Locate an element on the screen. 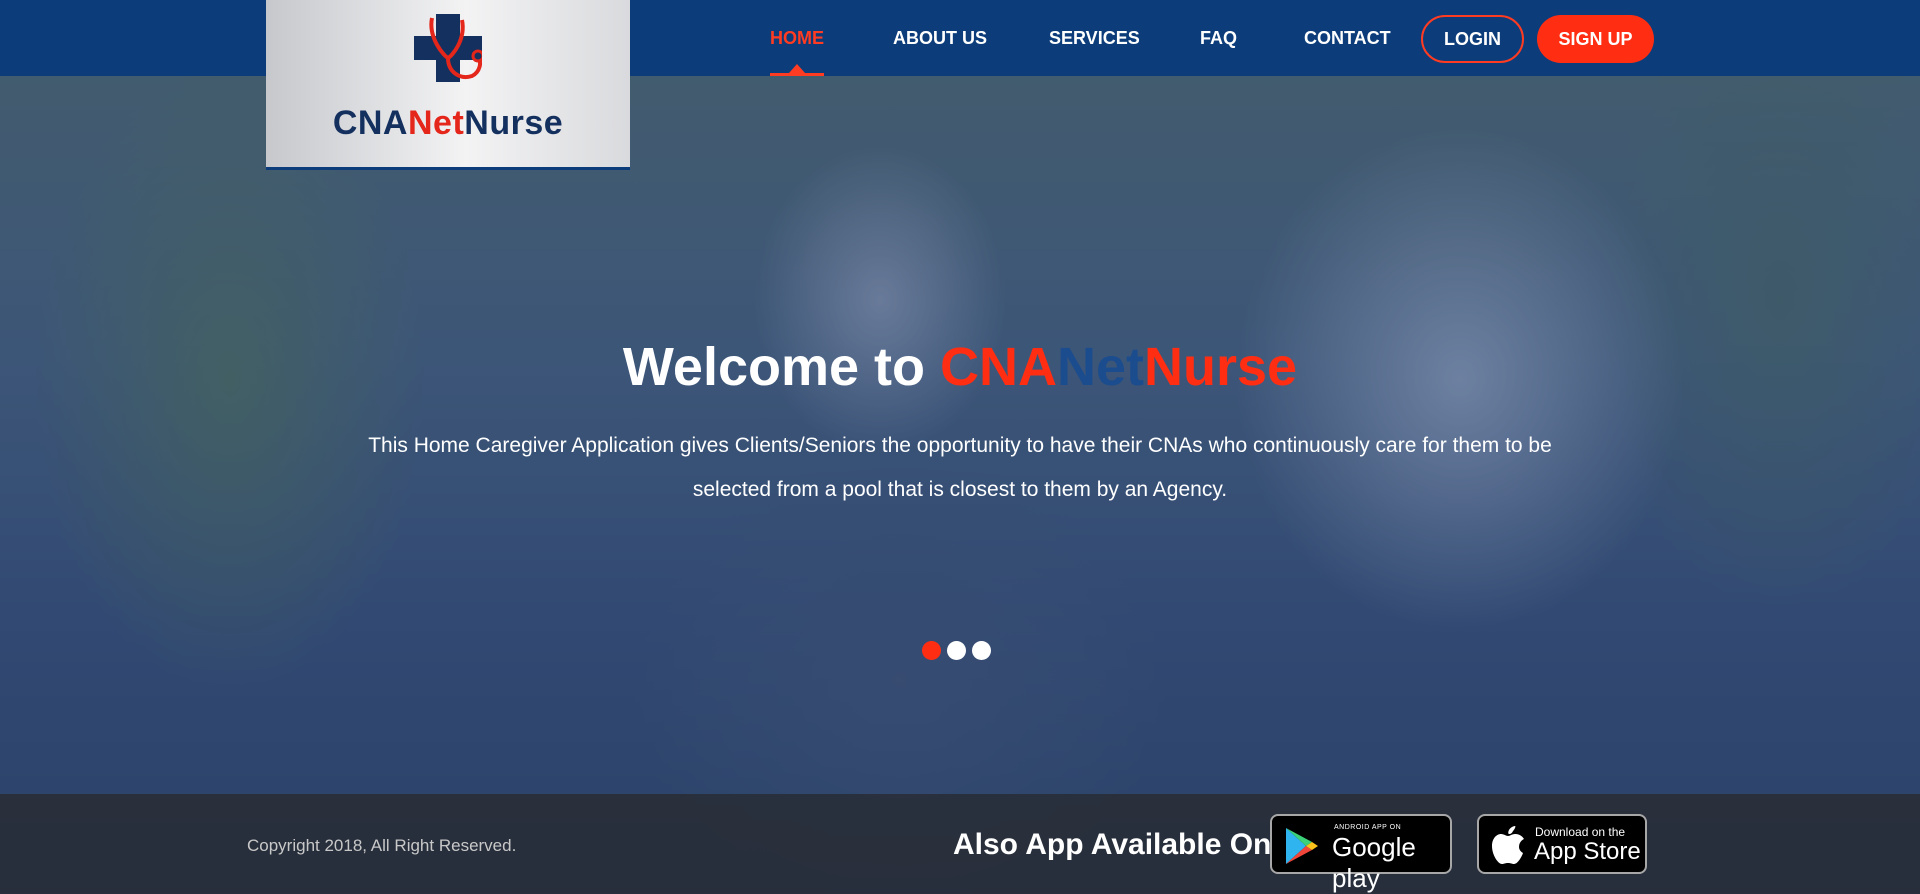 The height and width of the screenshot is (894, 1920). hero-title-cna: CNA is located at coordinates (998, 367).